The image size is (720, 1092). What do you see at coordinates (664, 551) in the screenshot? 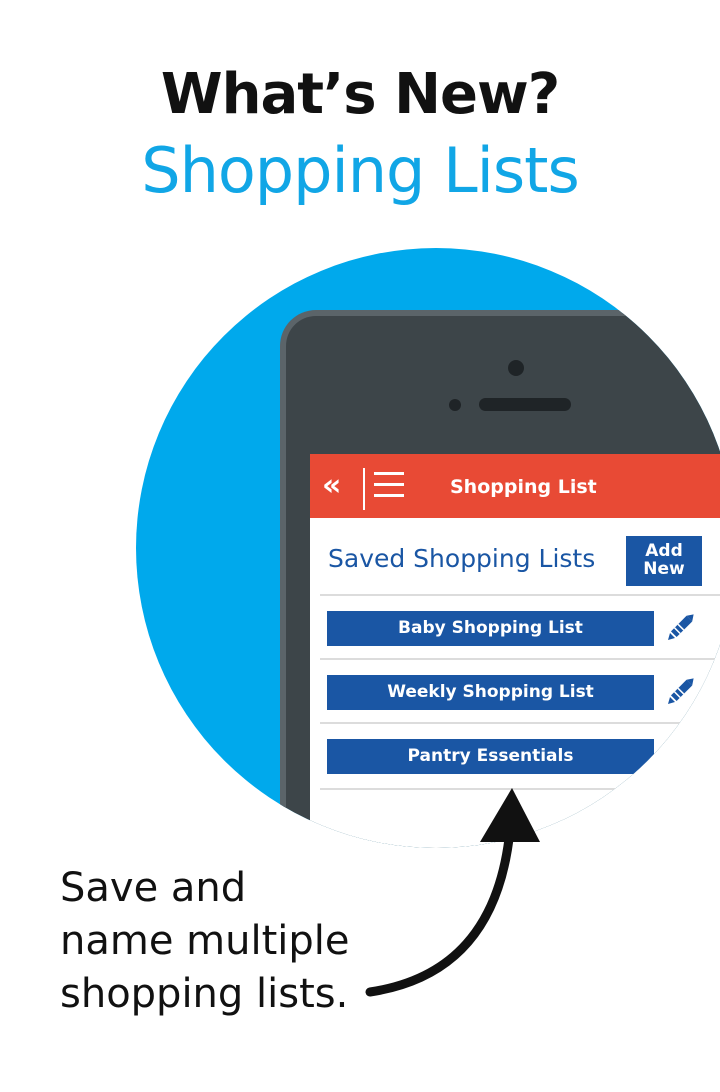
I see `add-new-label-line1: Add` at bounding box center [664, 551].